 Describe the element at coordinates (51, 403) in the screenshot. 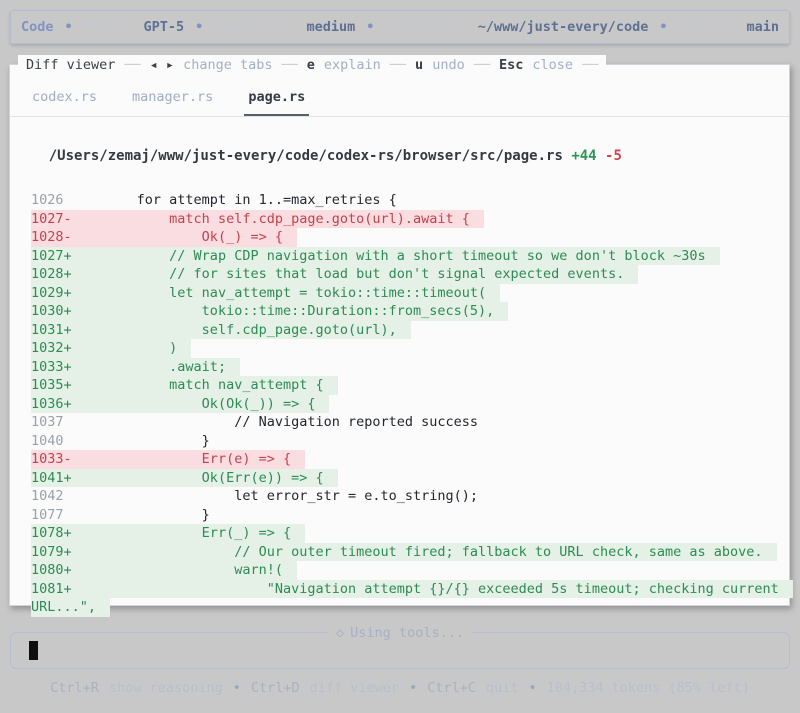

I see `line-number: 1036+` at that location.